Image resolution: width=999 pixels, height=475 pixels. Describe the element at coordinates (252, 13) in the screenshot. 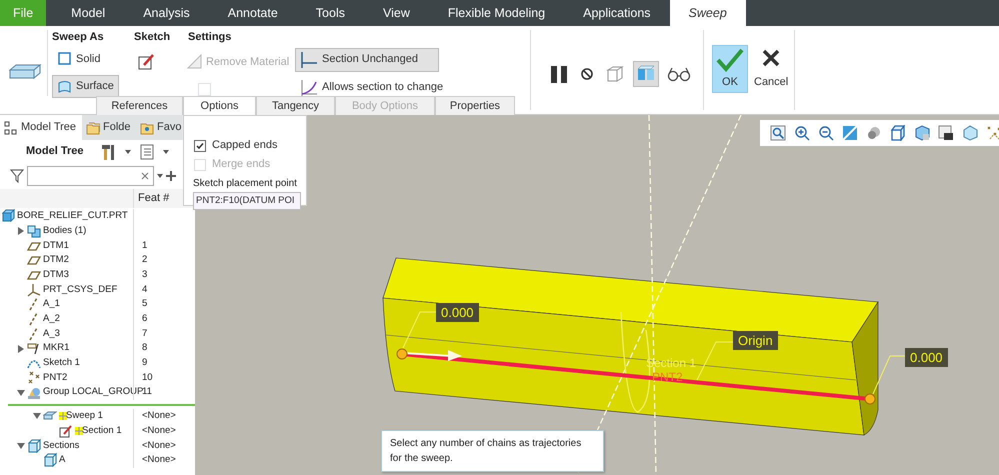

I see `menu-tab: Annotate` at that location.